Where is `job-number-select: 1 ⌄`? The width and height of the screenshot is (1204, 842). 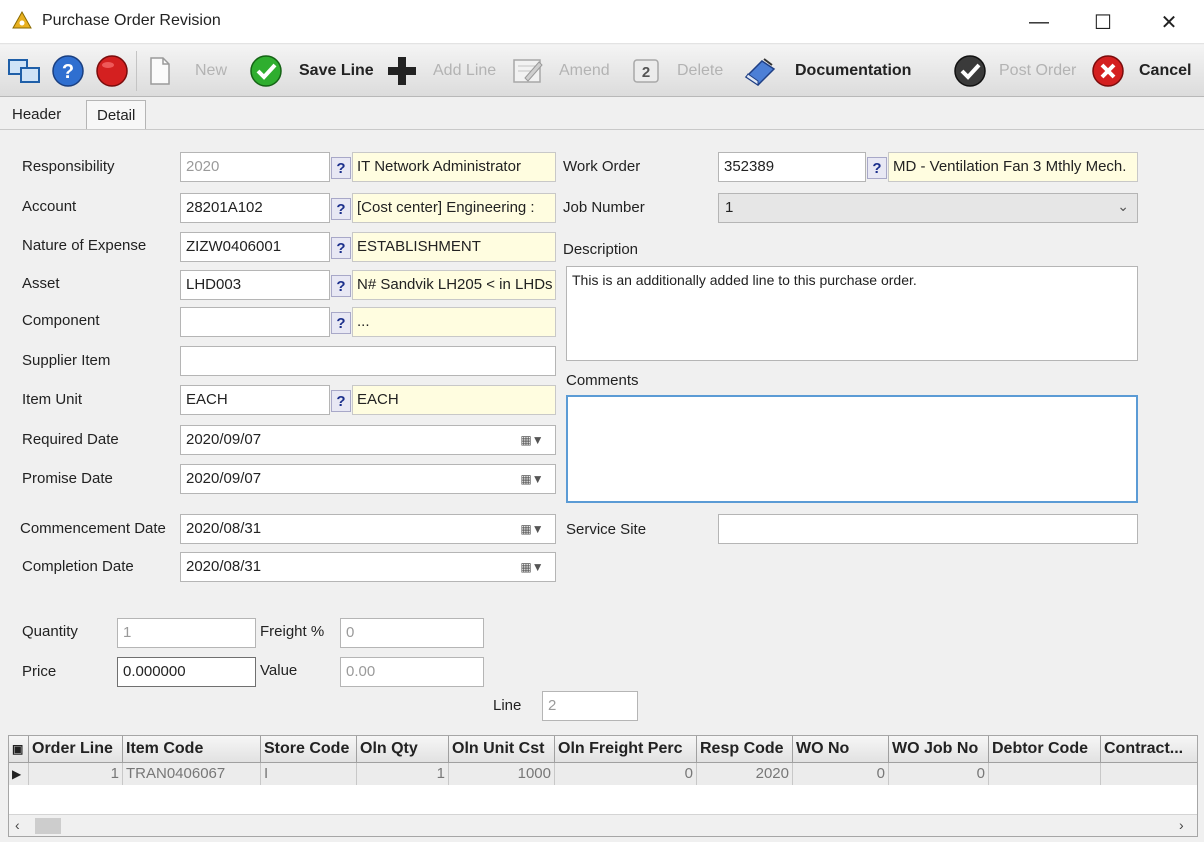 job-number-select: 1 ⌄ is located at coordinates (928, 208).